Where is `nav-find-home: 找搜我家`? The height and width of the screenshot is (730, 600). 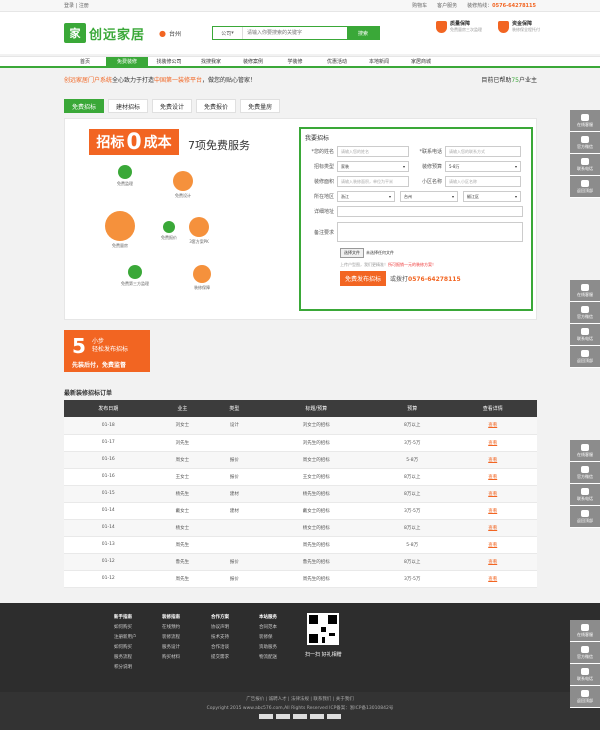
nav-find-home: 找搜我家 is located at coordinates (211, 61).